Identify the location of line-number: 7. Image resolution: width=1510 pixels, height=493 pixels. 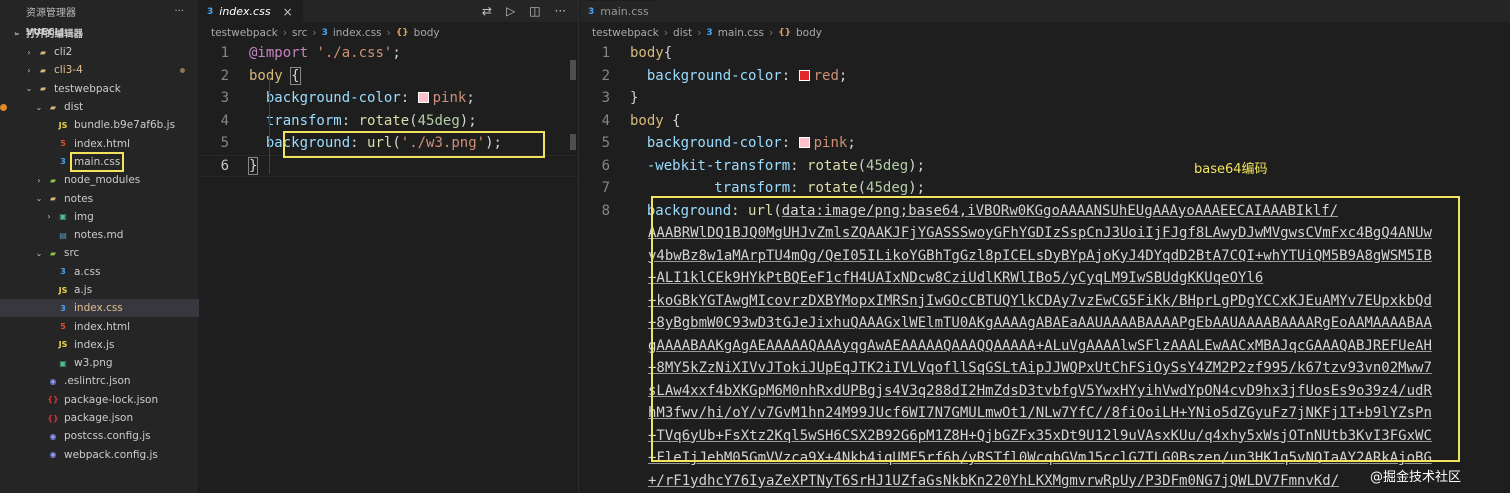
(605, 188).